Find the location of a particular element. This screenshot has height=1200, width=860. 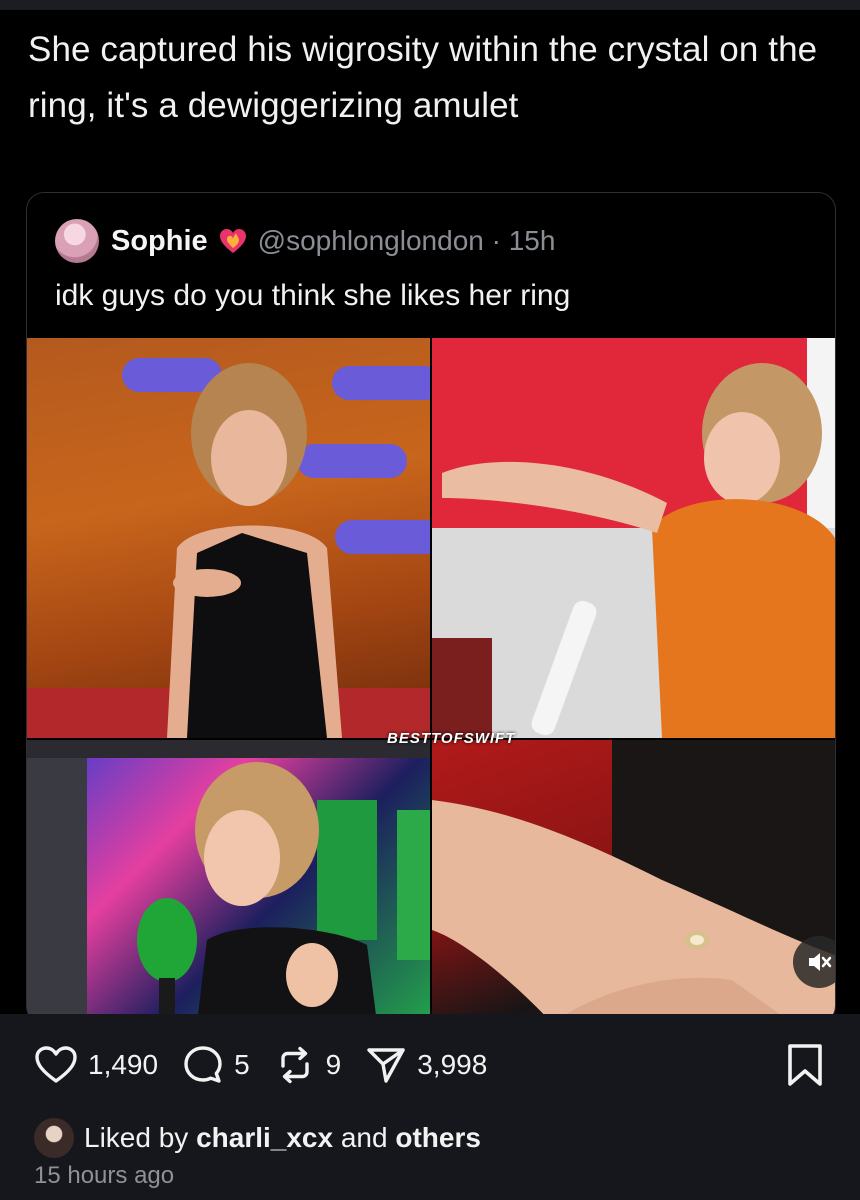

liked-by-line: Liked by charli_xcx and others is located at coordinates (257, 1138).